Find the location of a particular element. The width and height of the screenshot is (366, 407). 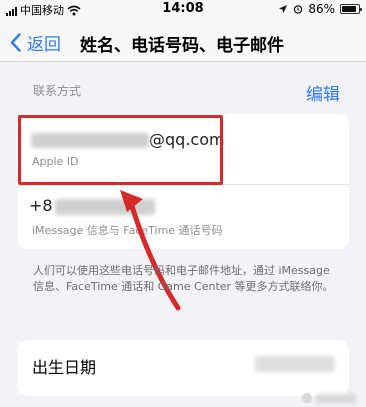

location-icon is located at coordinates (283, 9).